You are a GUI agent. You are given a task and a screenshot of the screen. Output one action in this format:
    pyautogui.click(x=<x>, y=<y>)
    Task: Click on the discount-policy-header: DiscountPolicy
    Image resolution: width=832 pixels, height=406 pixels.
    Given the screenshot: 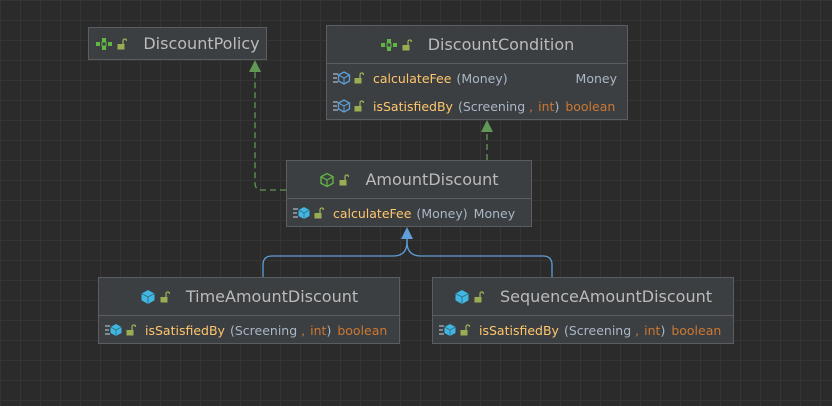 What is the action you would take?
    pyautogui.click(x=177, y=43)
    